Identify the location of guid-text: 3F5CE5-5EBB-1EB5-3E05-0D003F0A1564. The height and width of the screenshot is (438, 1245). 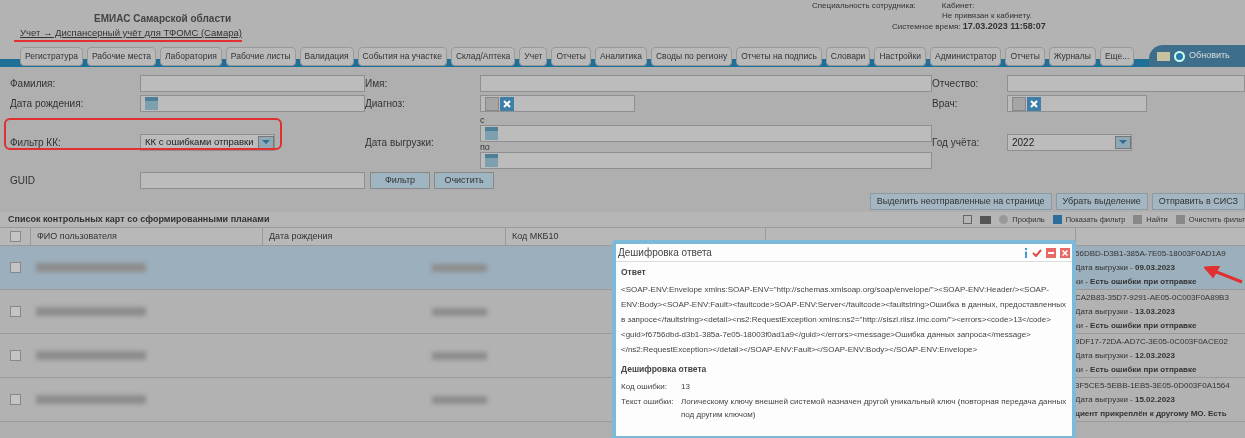
(1152, 385).